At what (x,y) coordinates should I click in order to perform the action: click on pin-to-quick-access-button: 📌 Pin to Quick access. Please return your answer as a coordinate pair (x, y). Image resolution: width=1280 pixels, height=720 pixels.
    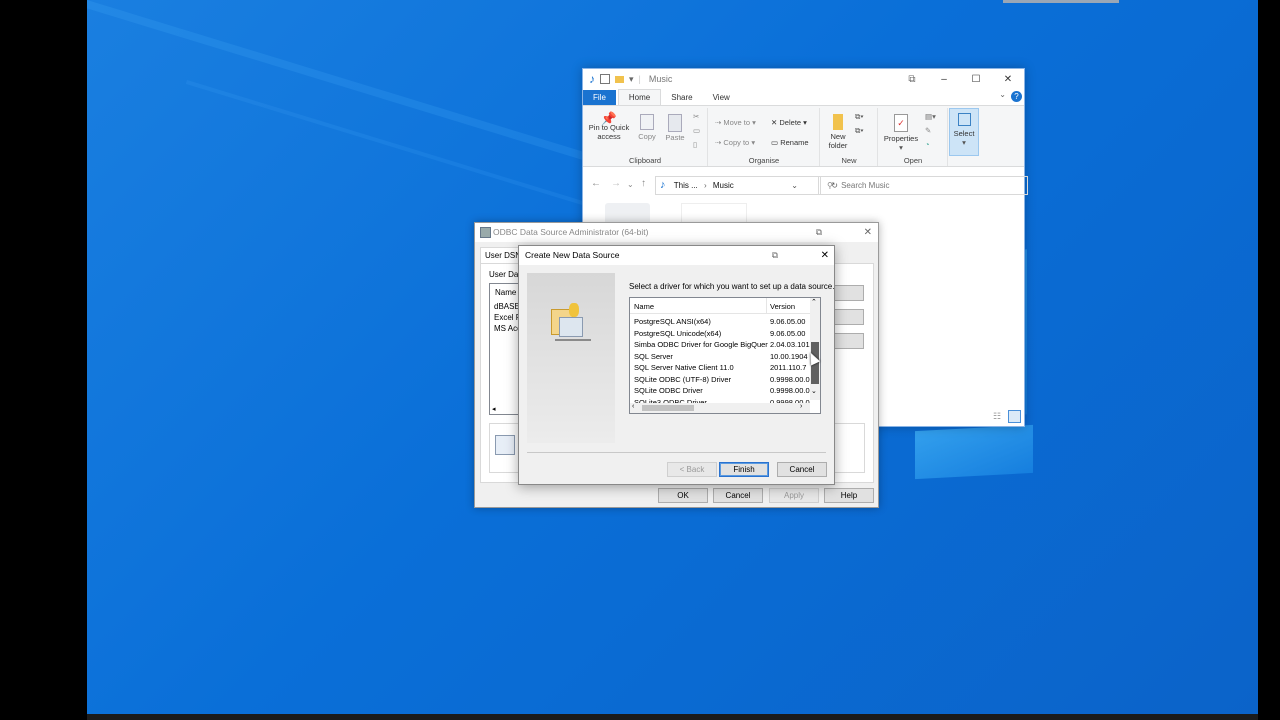
    Looking at the image, I should click on (609, 126).